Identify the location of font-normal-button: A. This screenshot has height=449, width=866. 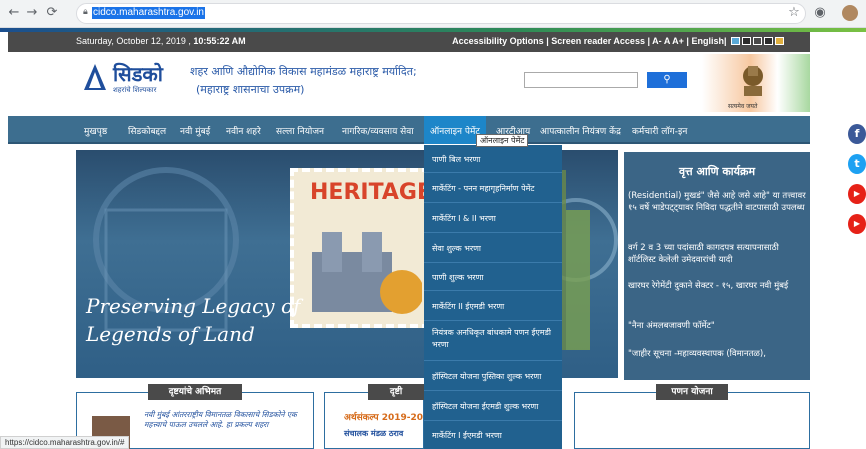
(667, 41).